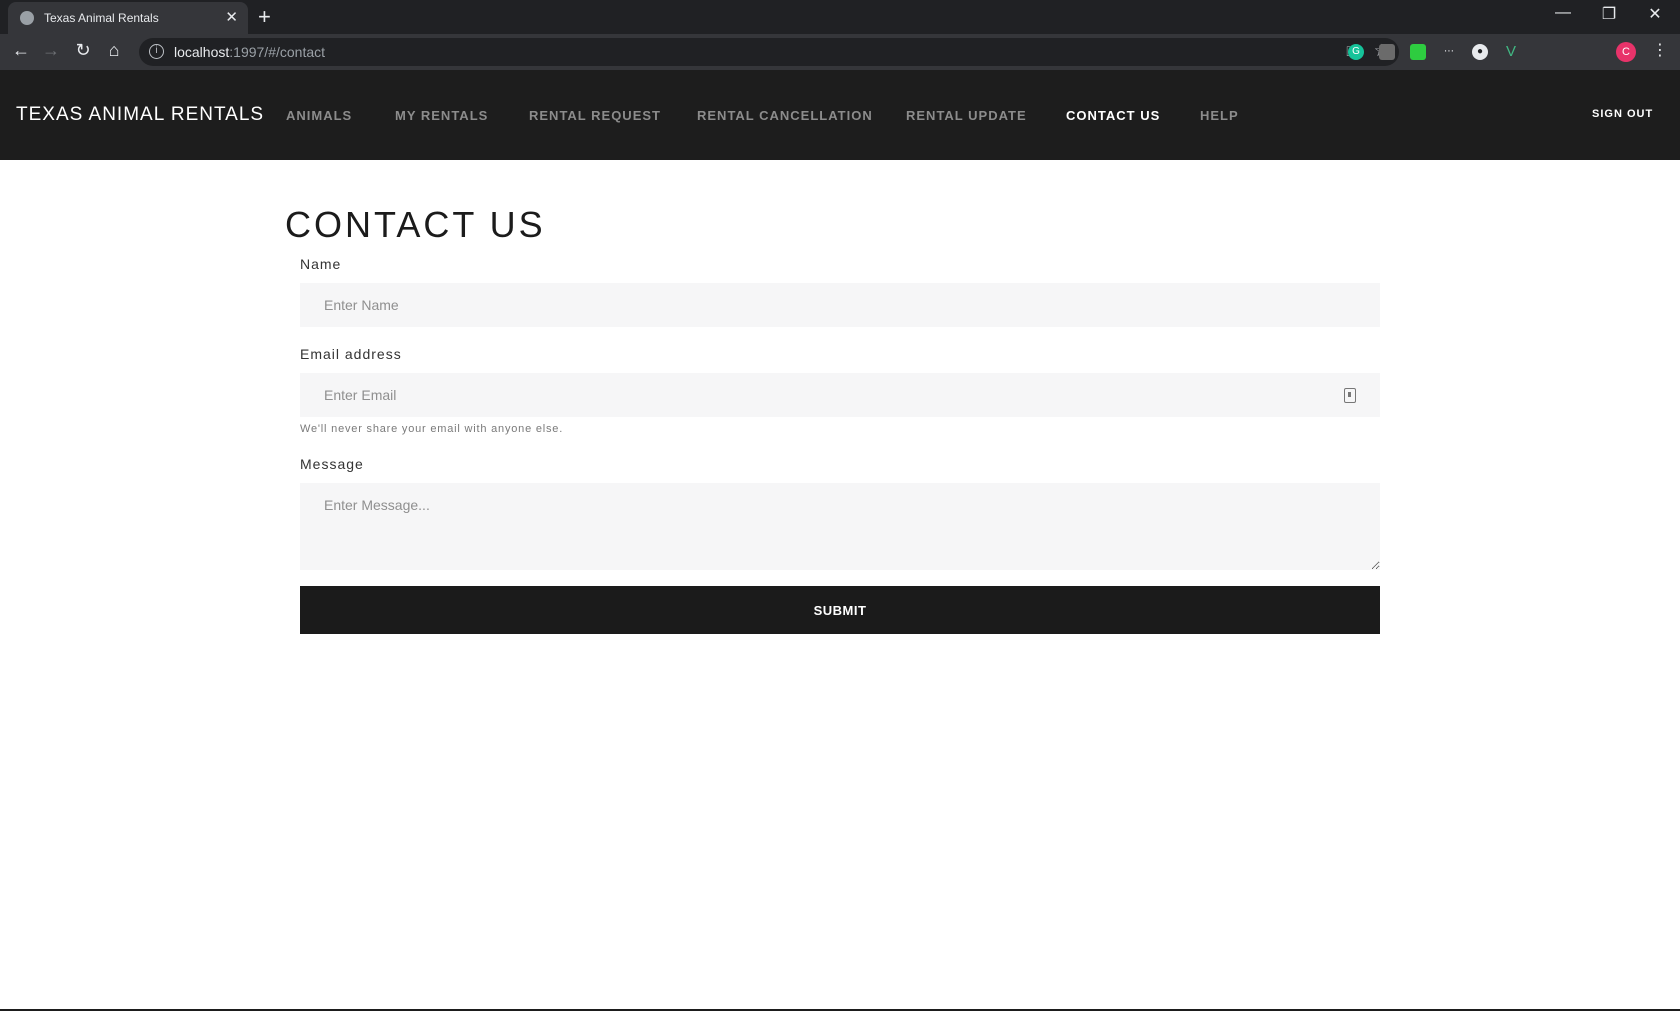  Describe the element at coordinates (1356, 52) in the screenshot. I see `grammarly-icon: G` at that location.